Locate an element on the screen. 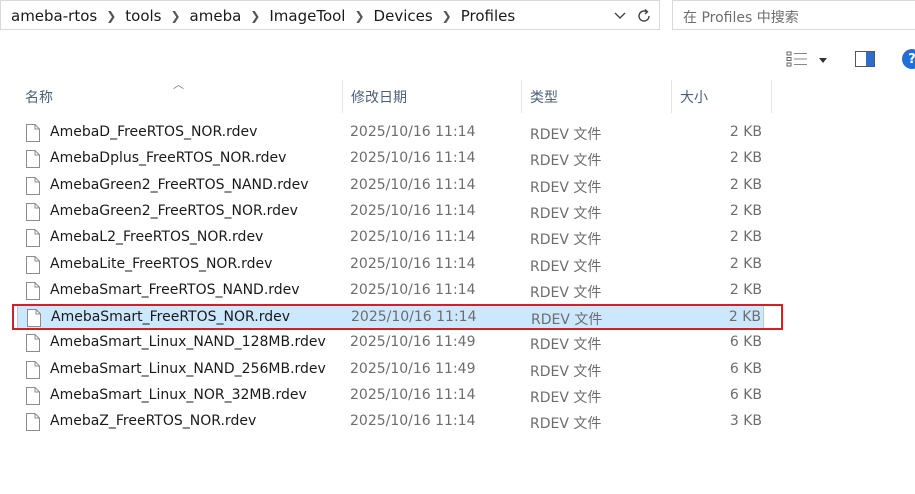  file-name: AmebaLite_FreeRTOS_NOR.rdev is located at coordinates (161, 263).